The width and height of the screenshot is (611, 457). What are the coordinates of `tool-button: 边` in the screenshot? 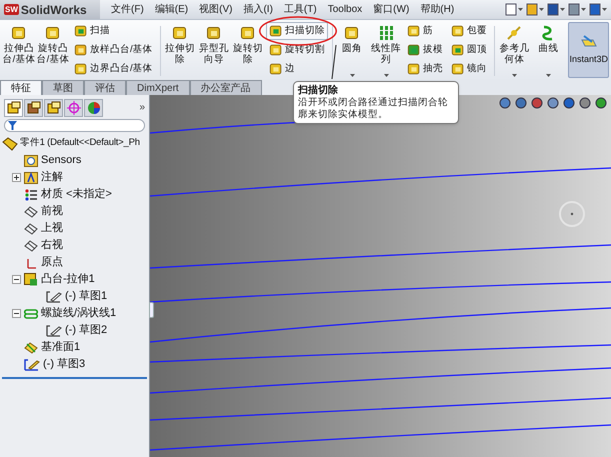 It's located at (282, 69).